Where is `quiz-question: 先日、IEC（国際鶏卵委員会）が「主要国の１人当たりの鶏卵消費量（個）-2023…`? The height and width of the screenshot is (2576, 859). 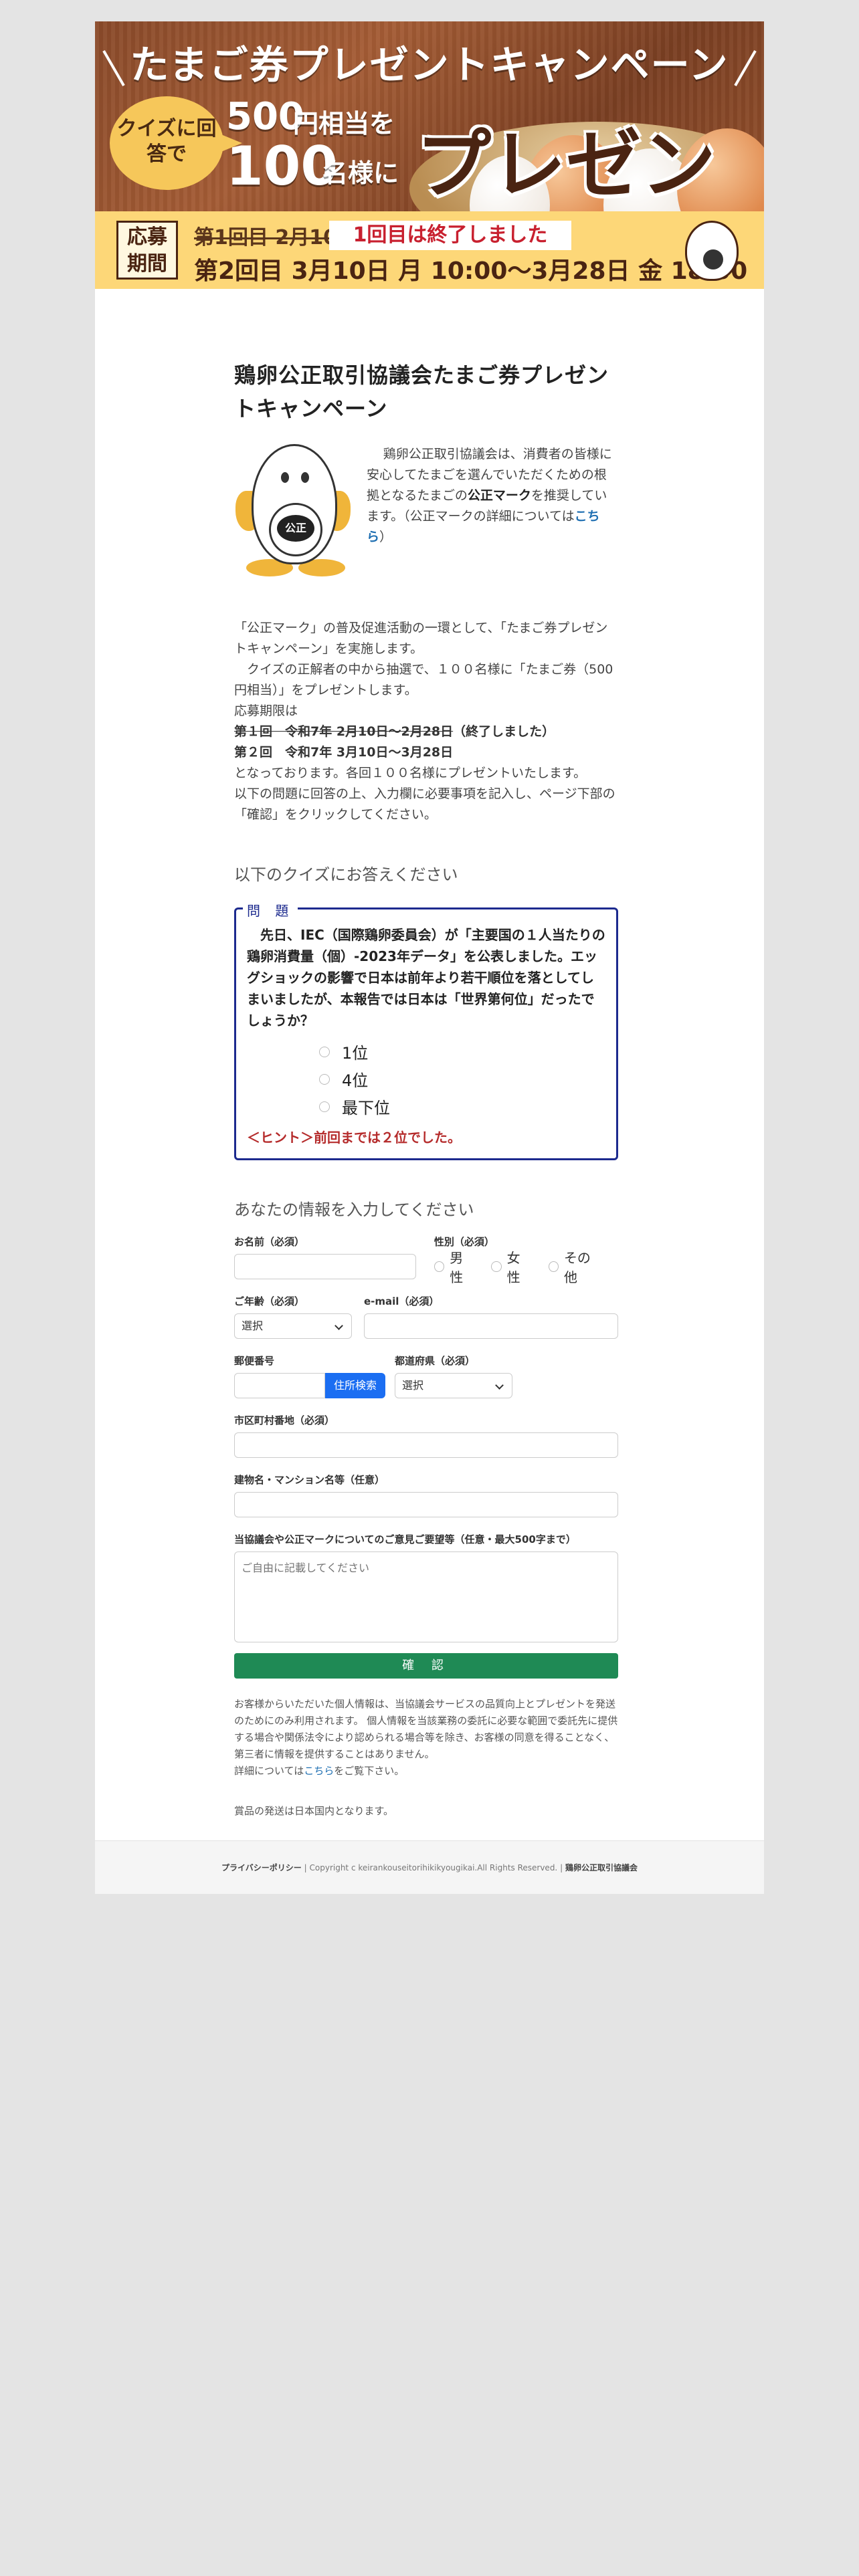
quiz-question: 先日、IEC（国際鶏卵委員会）が「主要国の１人当たりの鶏卵消費量（個）-2023… is located at coordinates (426, 978).